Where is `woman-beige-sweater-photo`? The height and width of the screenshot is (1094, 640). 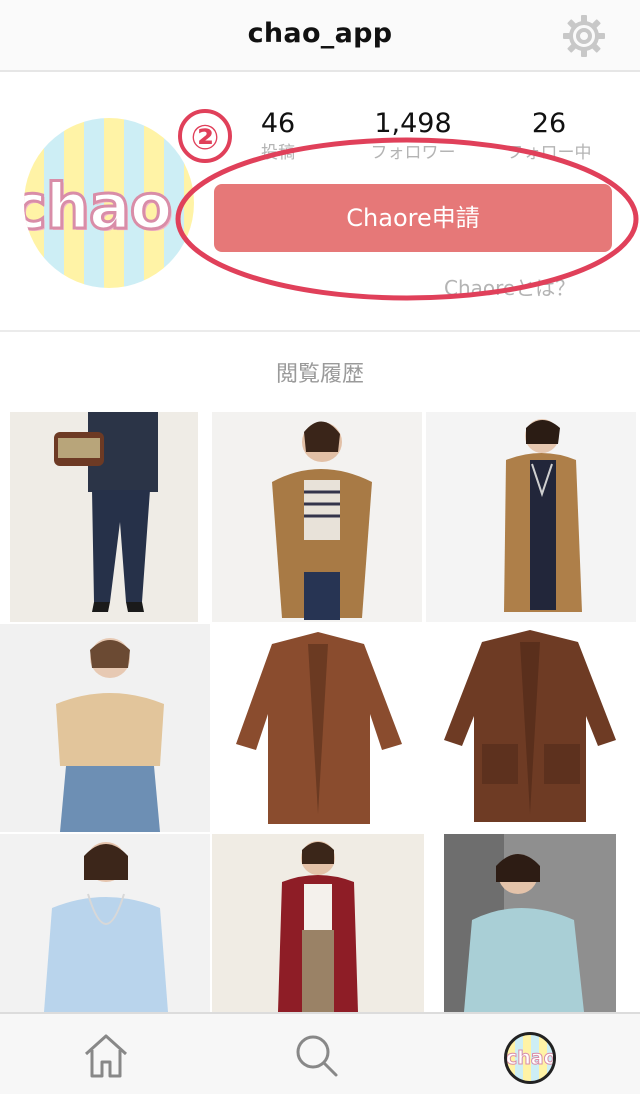 woman-beige-sweater-photo is located at coordinates (105, 728).